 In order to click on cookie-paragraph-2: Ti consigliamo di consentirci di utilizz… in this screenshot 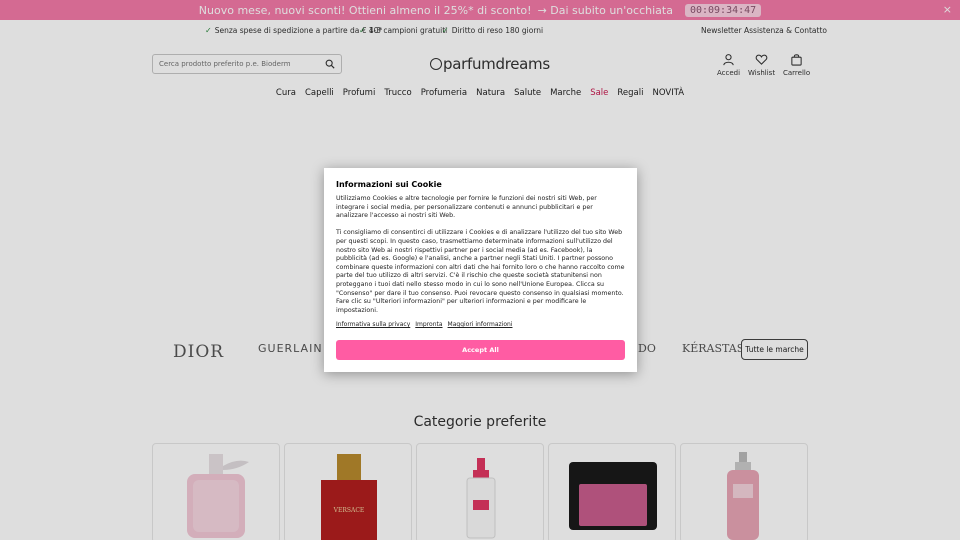, I will do `click(480, 271)`.